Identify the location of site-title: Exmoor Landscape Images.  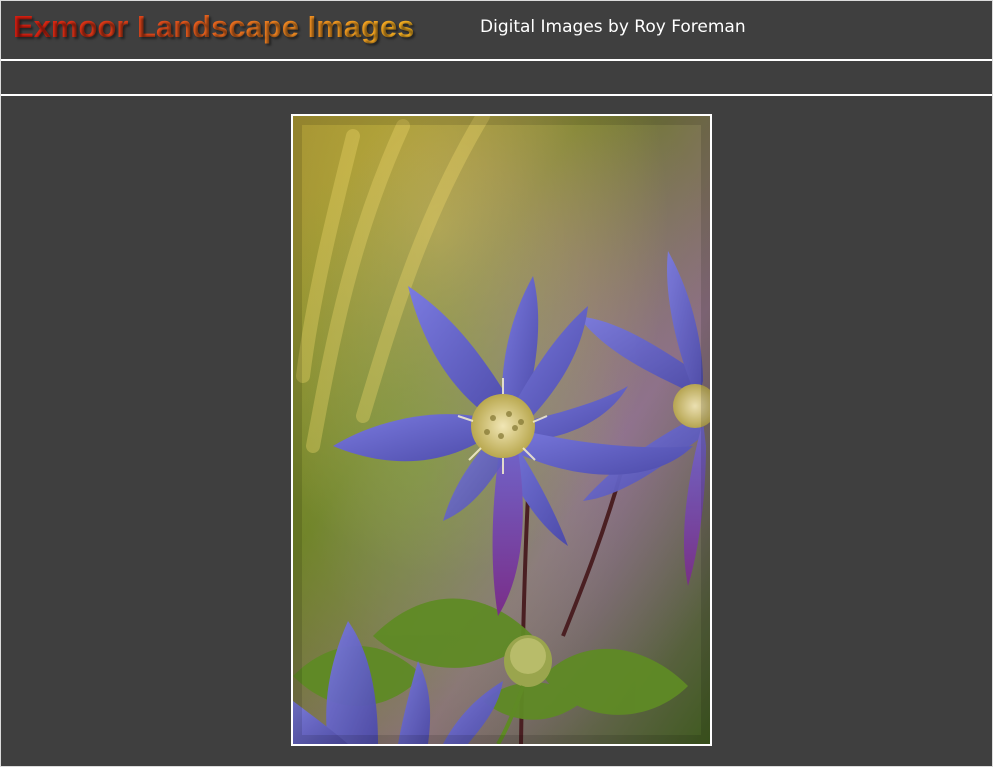
(213, 27).